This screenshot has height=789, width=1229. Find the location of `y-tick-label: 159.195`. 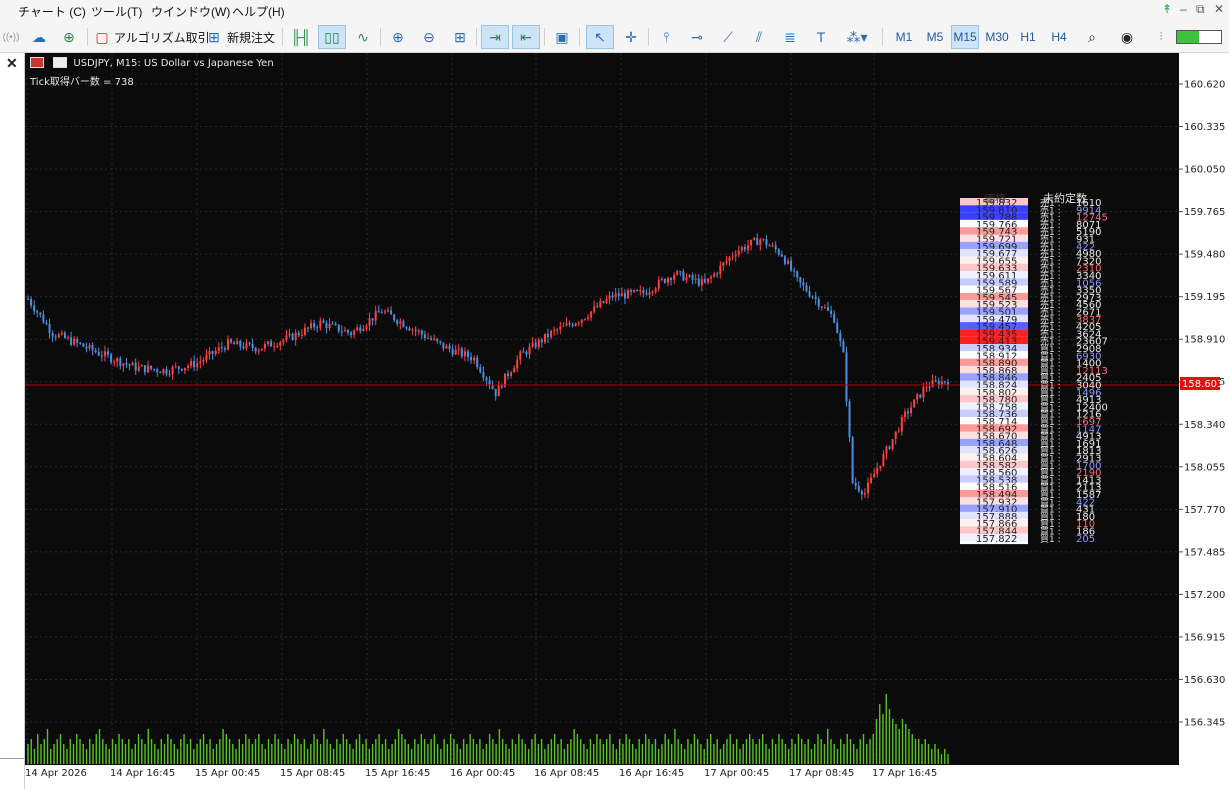

y-tick-label: 159.195 is located at coordinates (1204, 297).